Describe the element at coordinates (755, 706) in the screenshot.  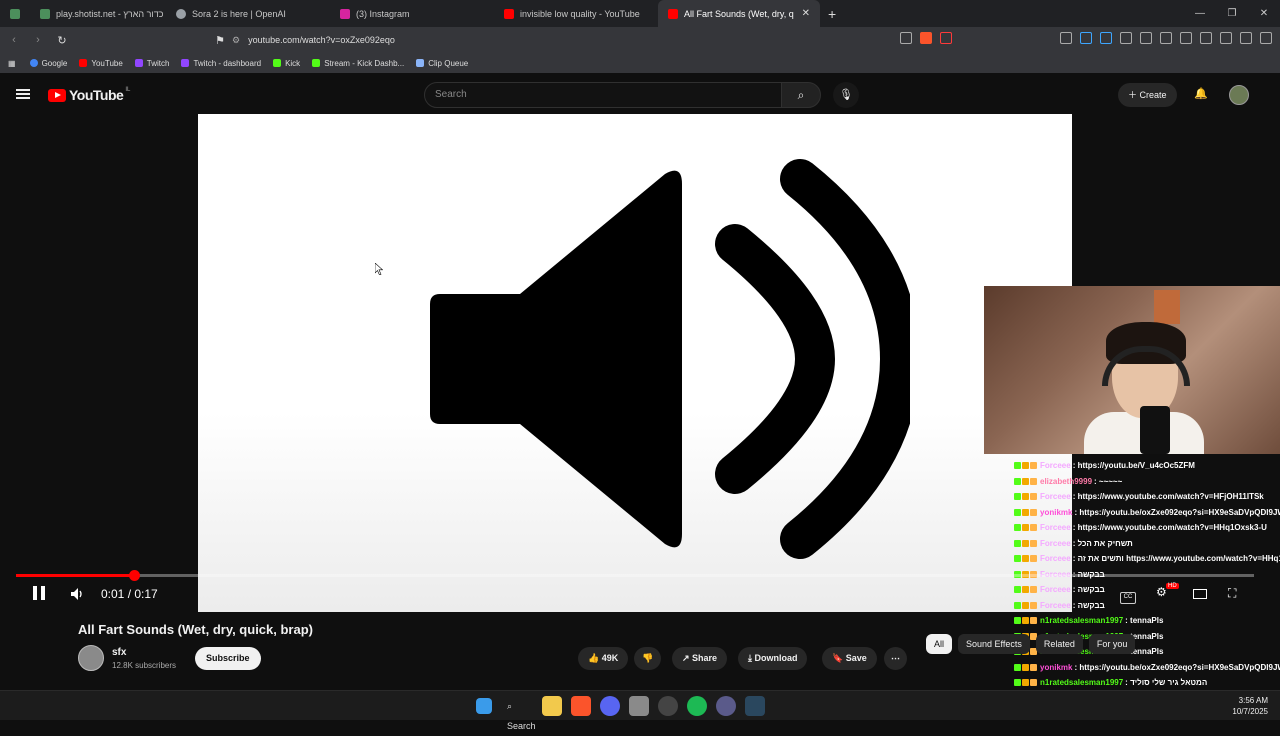
I see `steam-icon` at that location.